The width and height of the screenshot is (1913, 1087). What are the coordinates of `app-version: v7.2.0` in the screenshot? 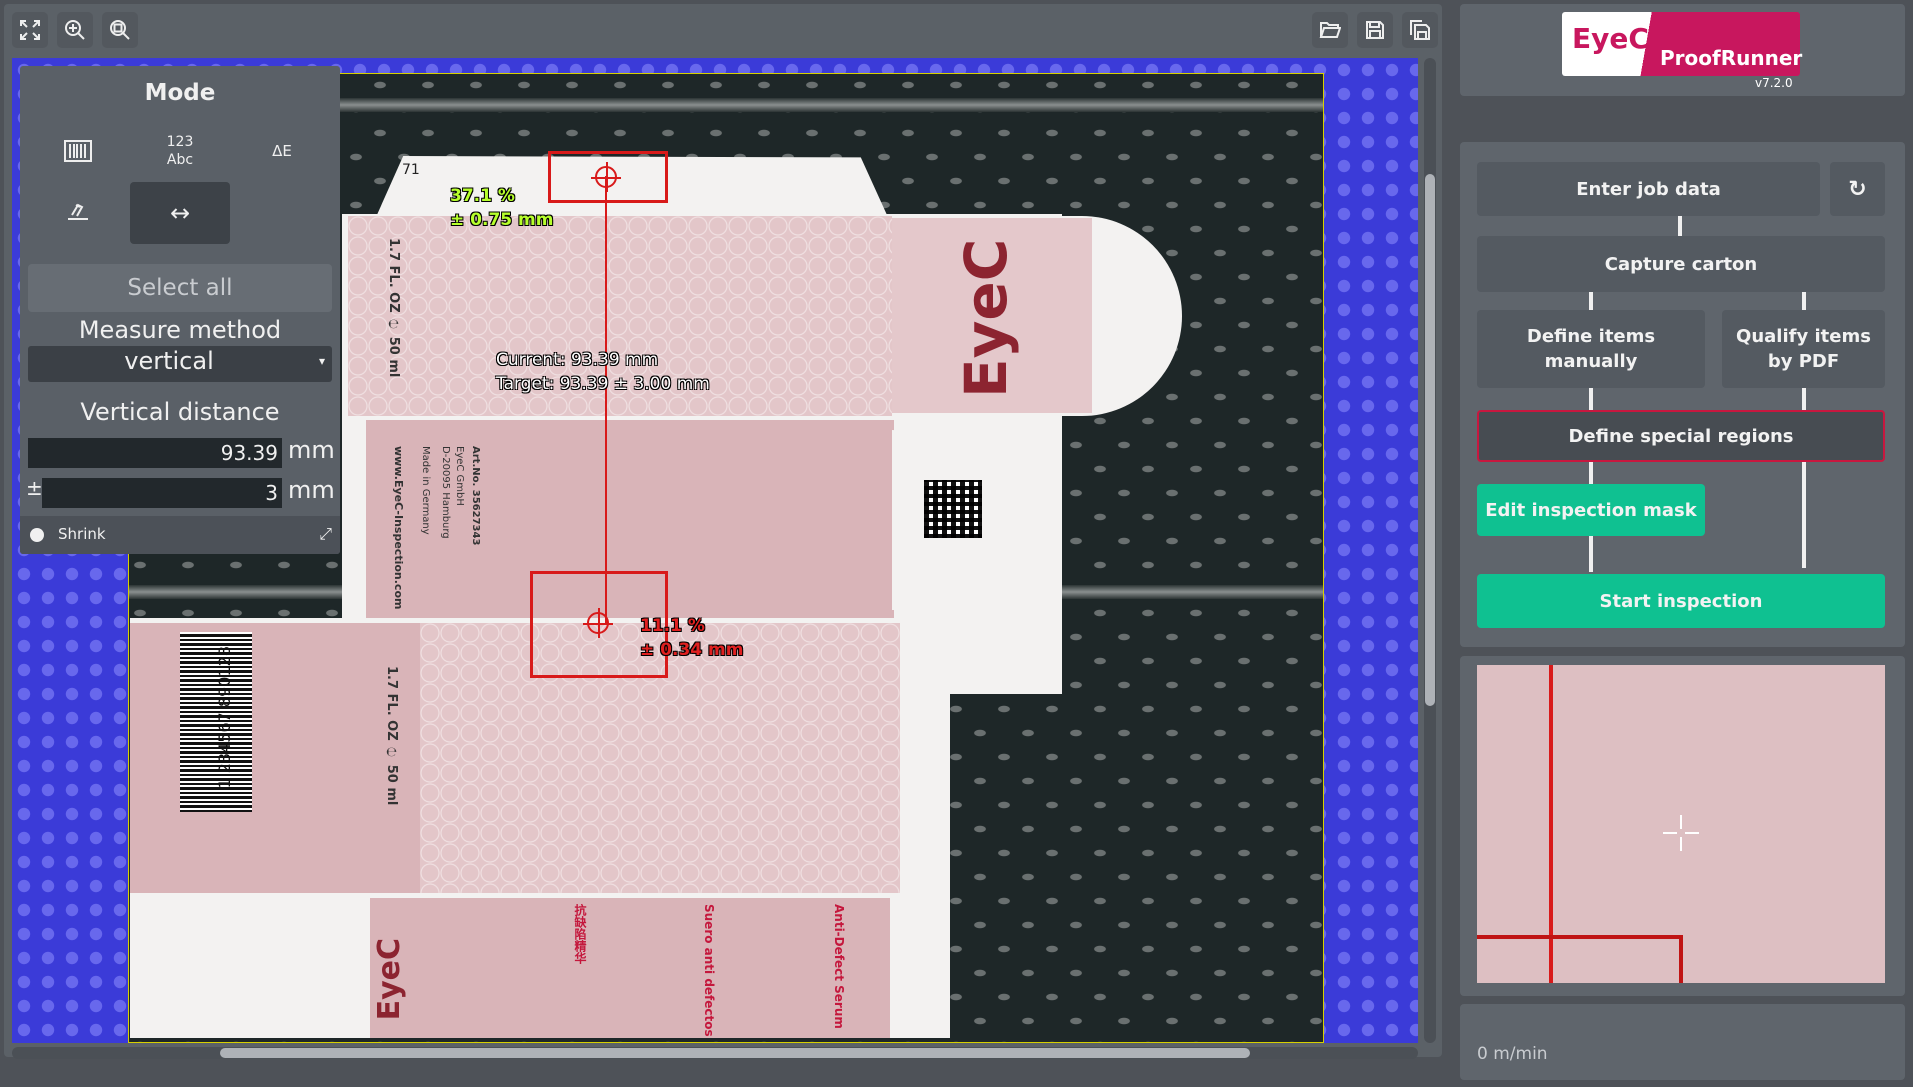 It's located at (1774, 83).